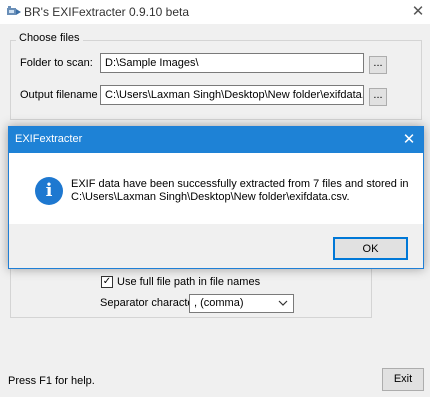  I want to click on title-bar: BR's EXIFextracter 0.9.10 beta ✕, so click(215, 12).